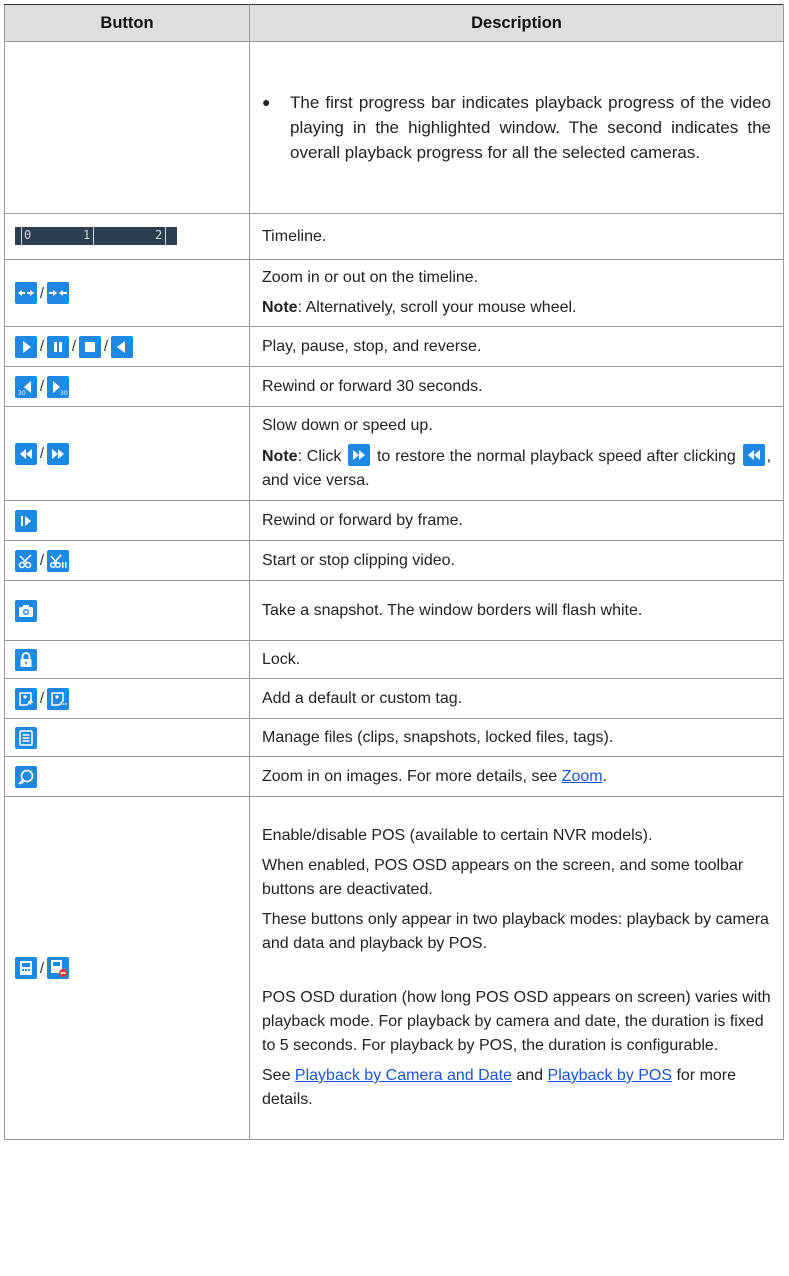  Describe the element at coordinates (370, 277) in the screenshot. I see `description-text: Zoom in or out on the timeline.` at that location.